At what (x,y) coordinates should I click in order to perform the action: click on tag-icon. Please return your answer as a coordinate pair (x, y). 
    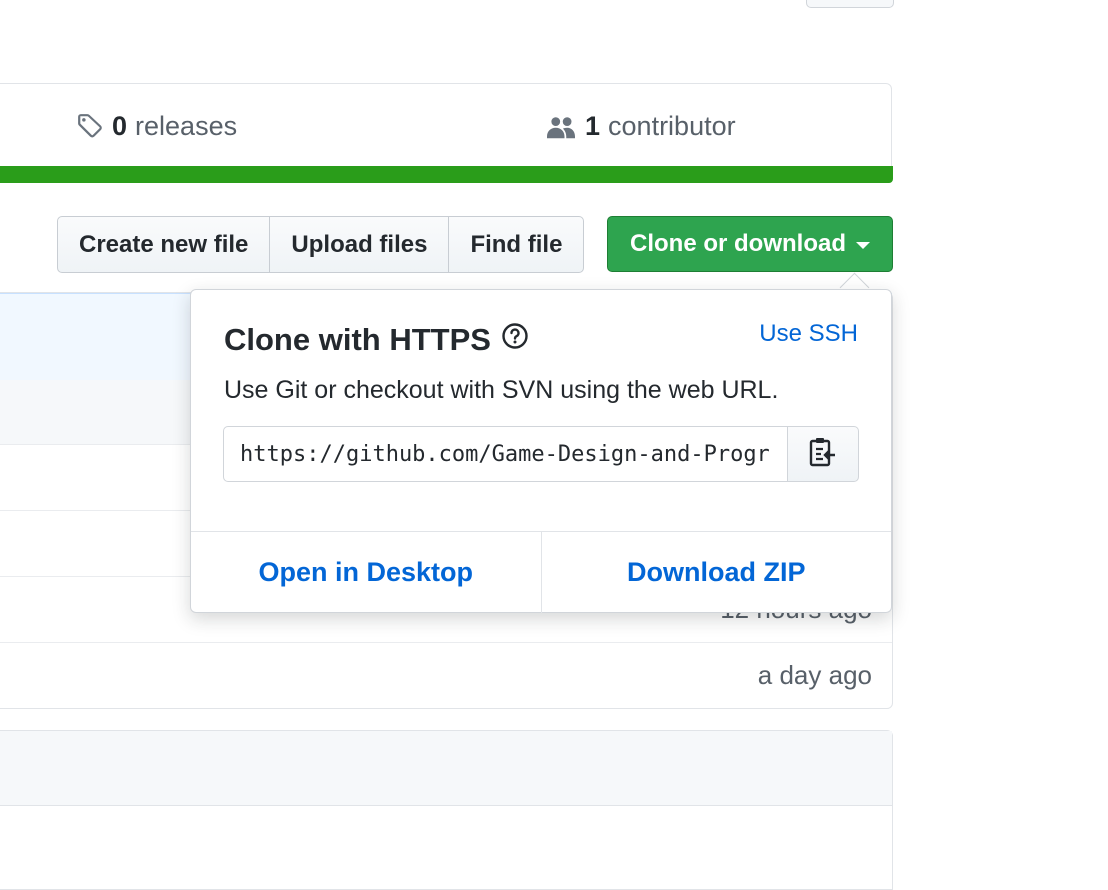
    Looking at the image, I should click on (90, 126).